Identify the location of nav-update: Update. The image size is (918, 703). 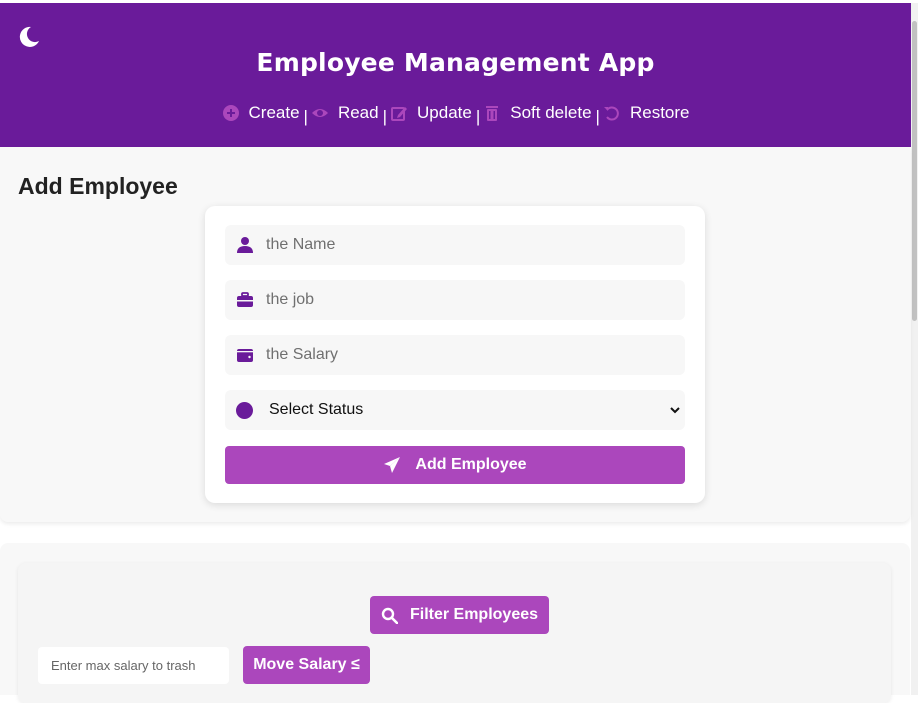
(431, 113).